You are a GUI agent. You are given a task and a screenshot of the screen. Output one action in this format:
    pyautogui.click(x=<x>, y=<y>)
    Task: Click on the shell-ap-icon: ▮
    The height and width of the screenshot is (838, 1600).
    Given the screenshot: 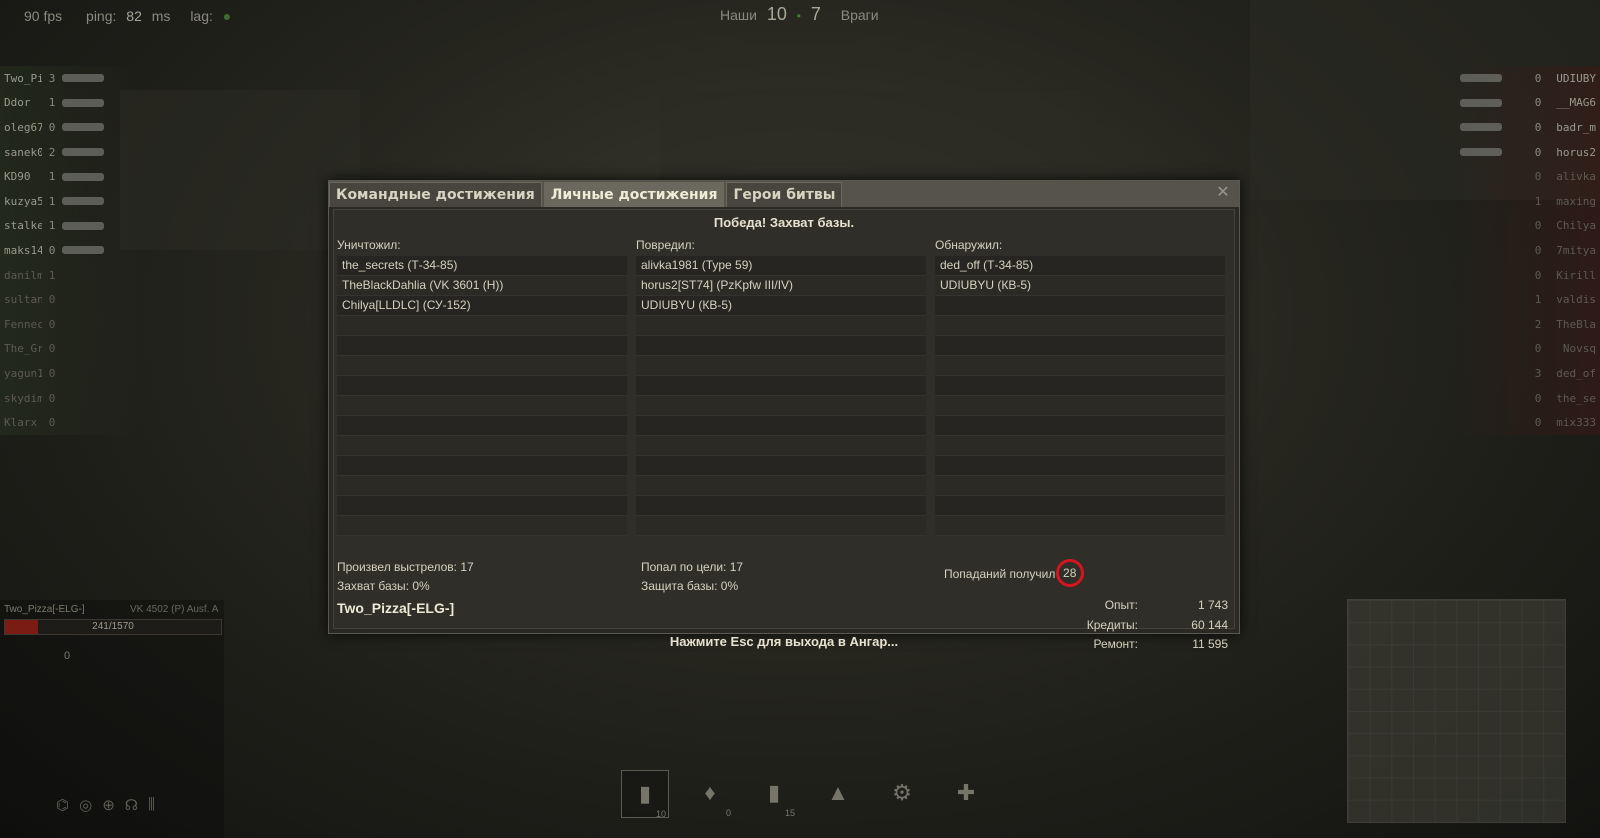 What is the action you would take?
    pyautogui.click(x=645, y=793)
    